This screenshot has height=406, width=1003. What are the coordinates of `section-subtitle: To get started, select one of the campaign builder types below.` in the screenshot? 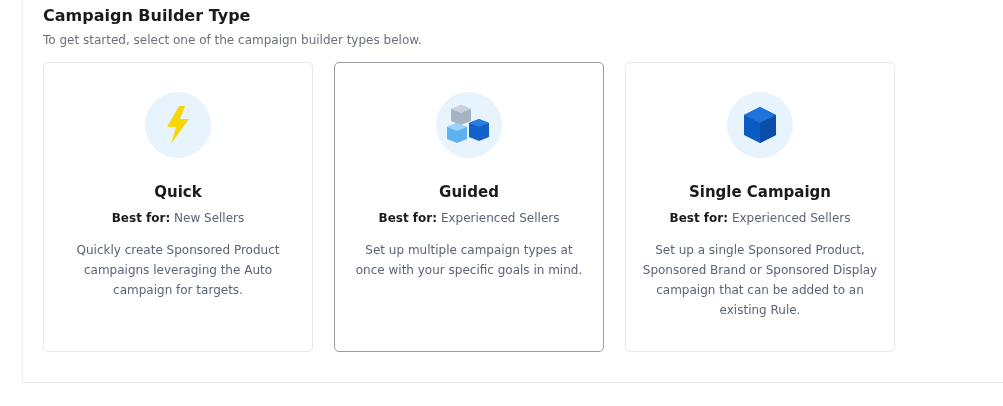 It's located at (233, 40).